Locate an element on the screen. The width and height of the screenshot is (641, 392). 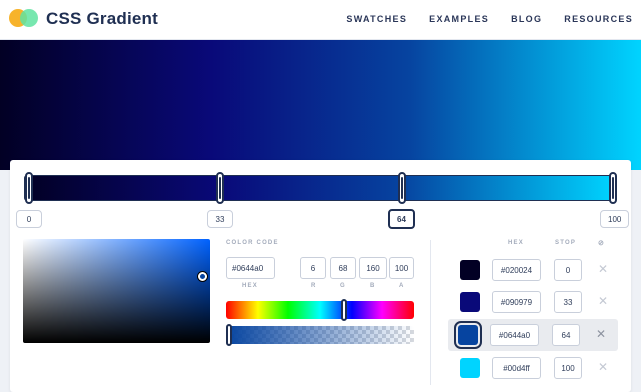
stop-row: #00d4ff 100 ✕ is located at coordinates (534, 368).